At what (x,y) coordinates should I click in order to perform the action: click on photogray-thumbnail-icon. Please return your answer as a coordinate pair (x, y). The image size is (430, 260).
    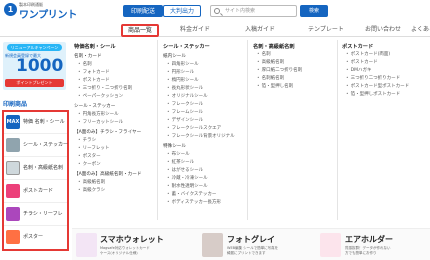
    Looking at the image, I should click on (212, 245).